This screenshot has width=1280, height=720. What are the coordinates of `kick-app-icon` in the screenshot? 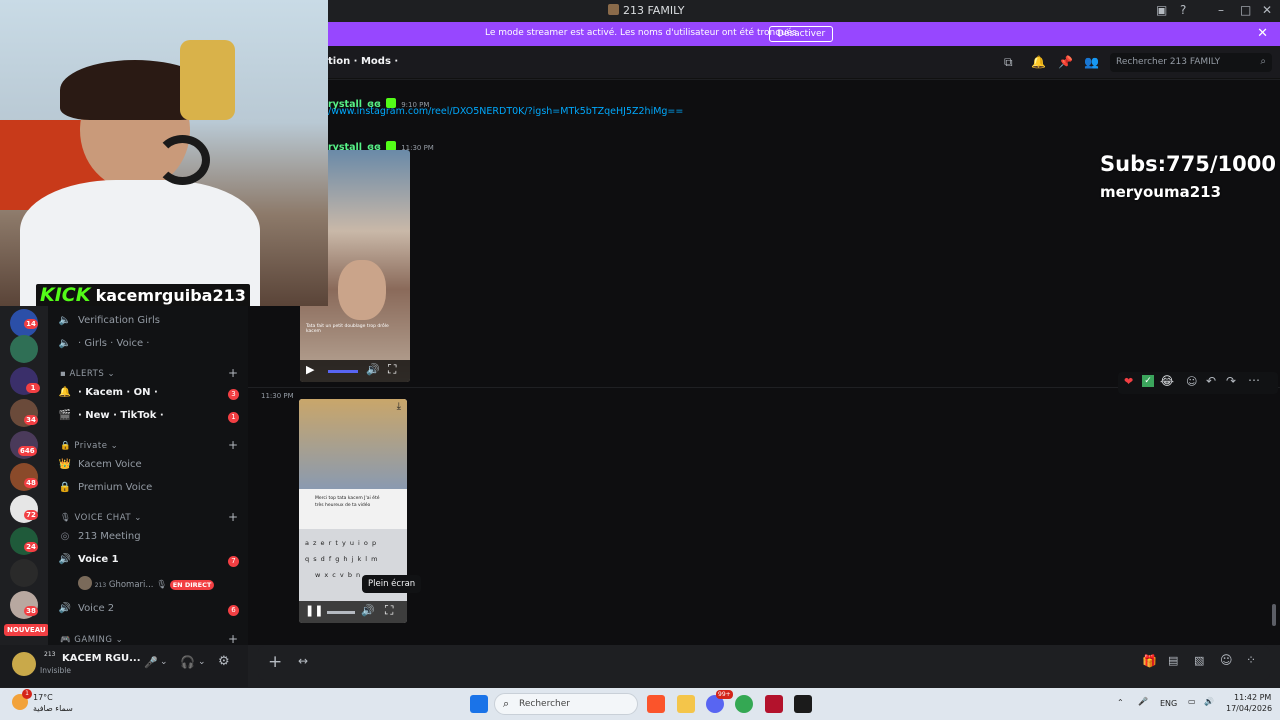 It's located at (803, 704).